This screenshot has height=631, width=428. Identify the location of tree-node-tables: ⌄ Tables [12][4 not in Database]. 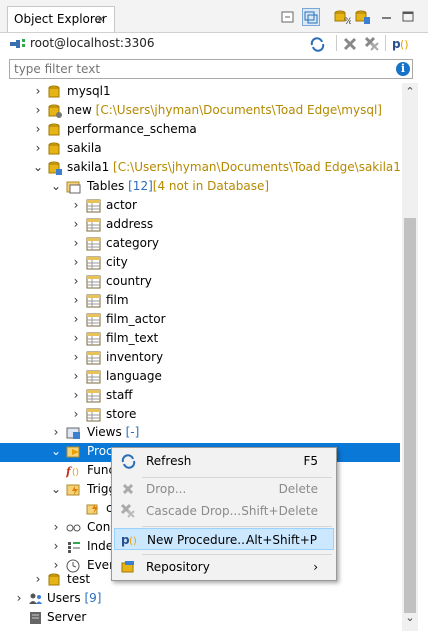
(200, 187).